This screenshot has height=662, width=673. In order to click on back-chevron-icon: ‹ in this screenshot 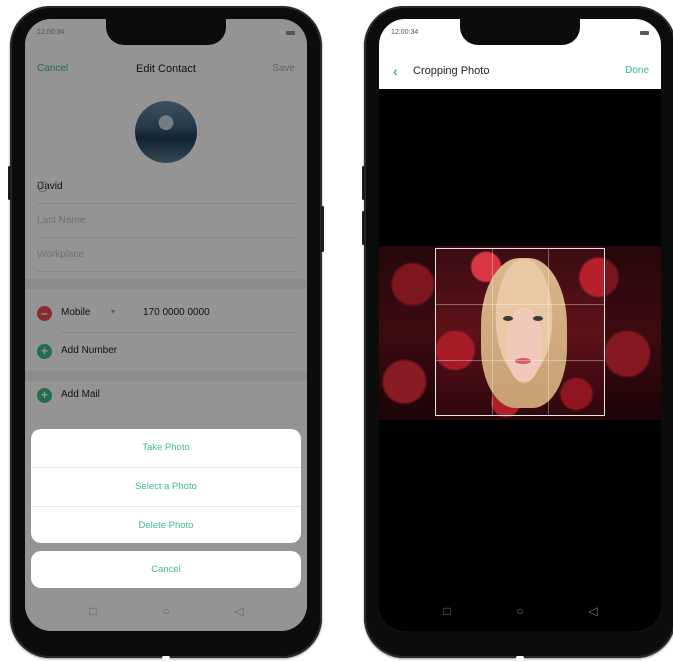, I will do `click(395, 71)`.